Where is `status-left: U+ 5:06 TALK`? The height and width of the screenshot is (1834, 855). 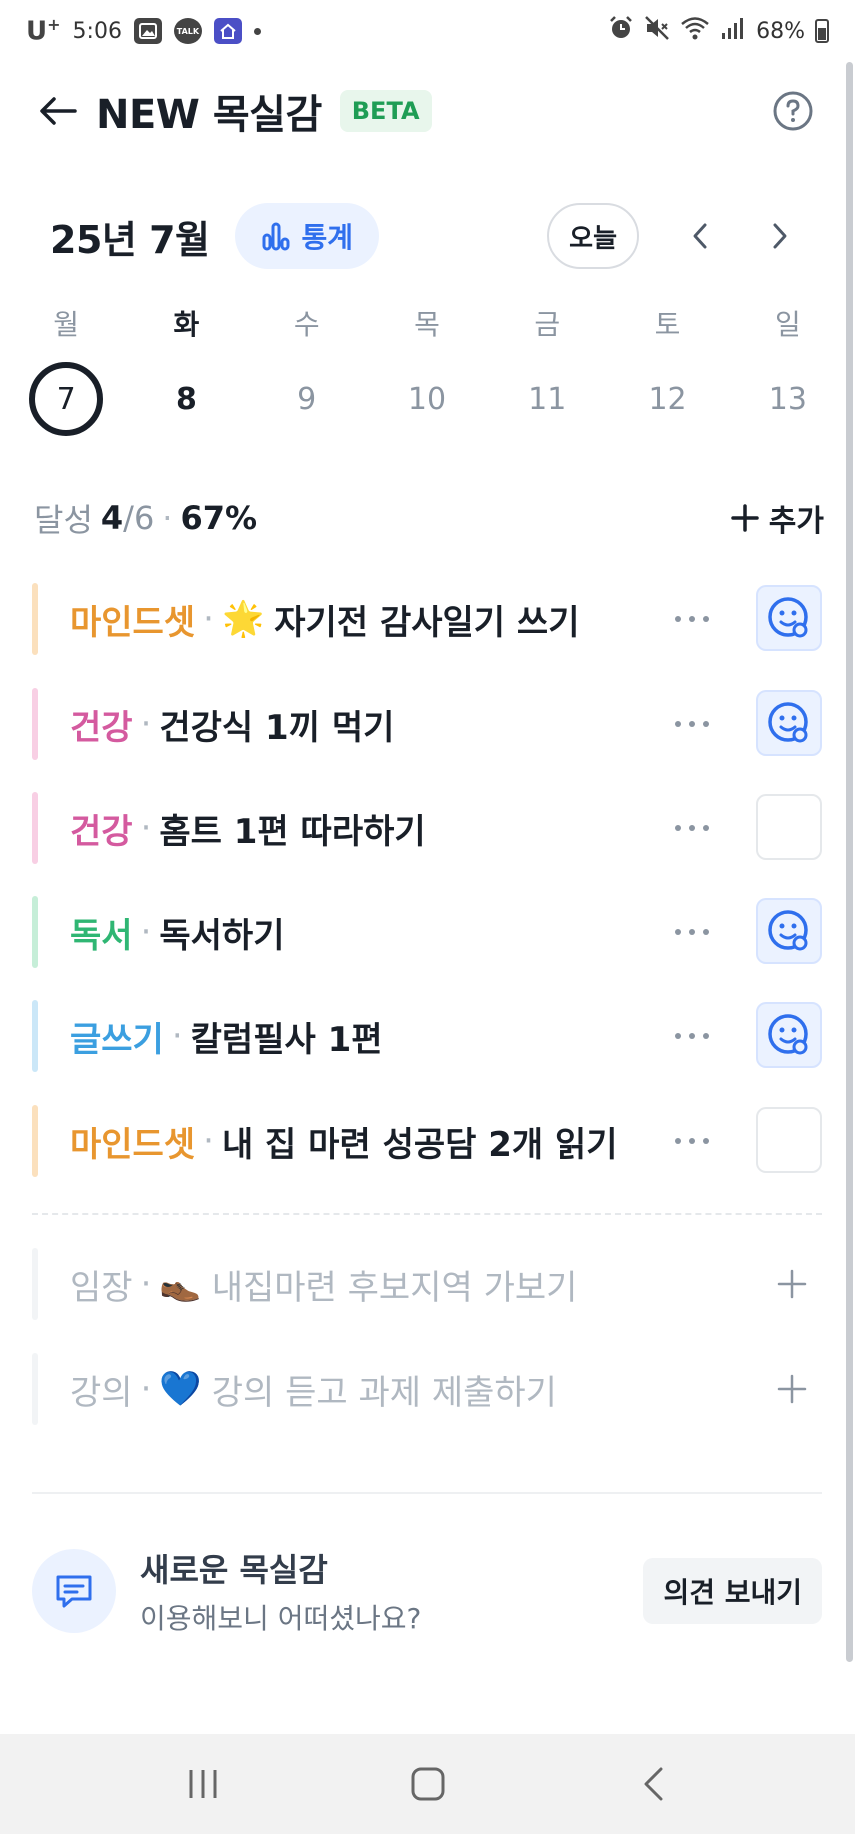
status-left: U+ 5:06 TALK is located at coordinates (143, 31).